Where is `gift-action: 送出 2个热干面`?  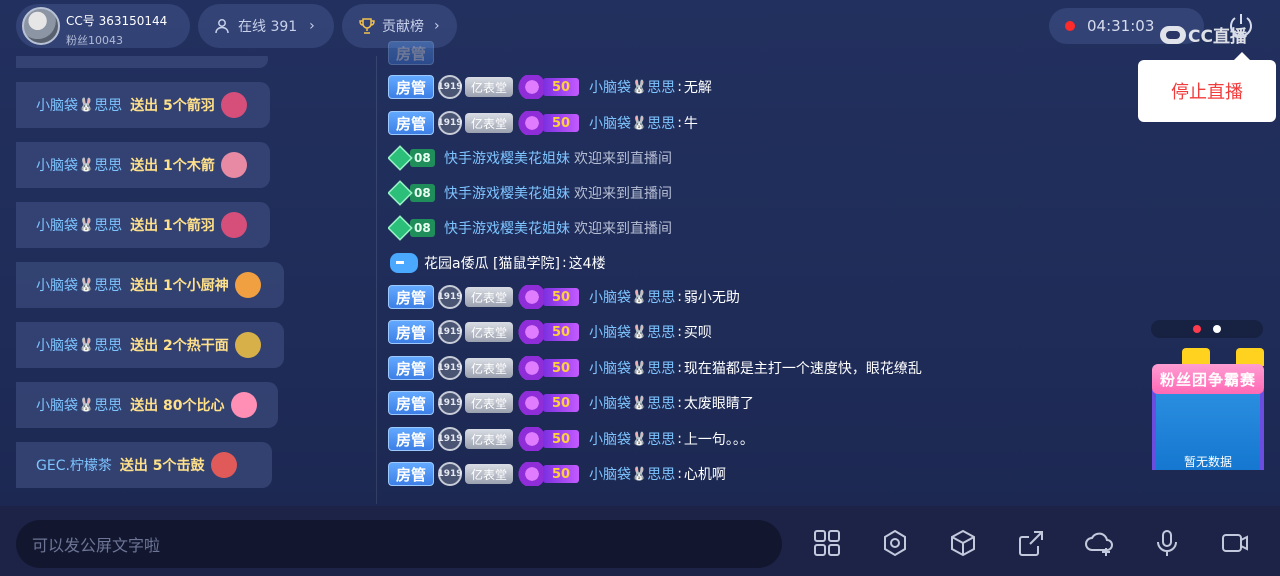
gift-action: 送出 2个热干面 is located at coordinates (179, 346).